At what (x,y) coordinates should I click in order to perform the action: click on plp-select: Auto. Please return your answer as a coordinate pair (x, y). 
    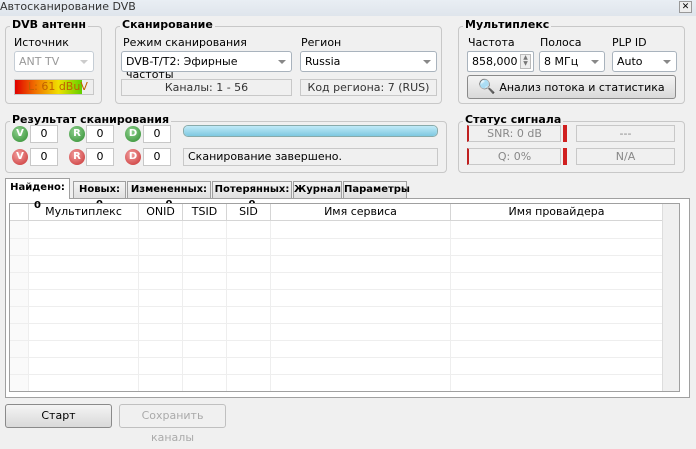
    Looking at the image, I should click on (644, 61).